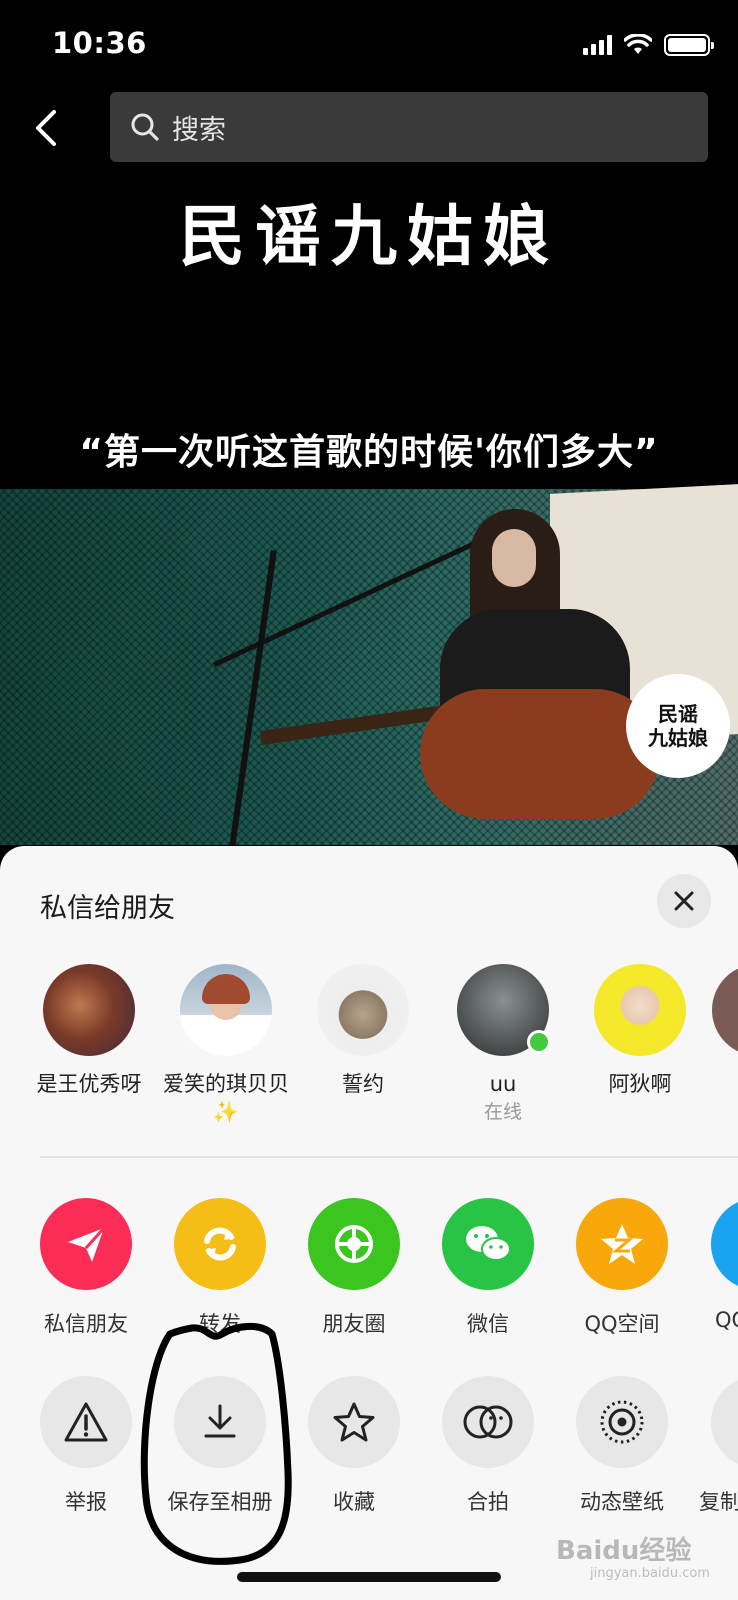 This screenshot has height=1600, width=738. I want to click on singer-face, so click(514, 558).